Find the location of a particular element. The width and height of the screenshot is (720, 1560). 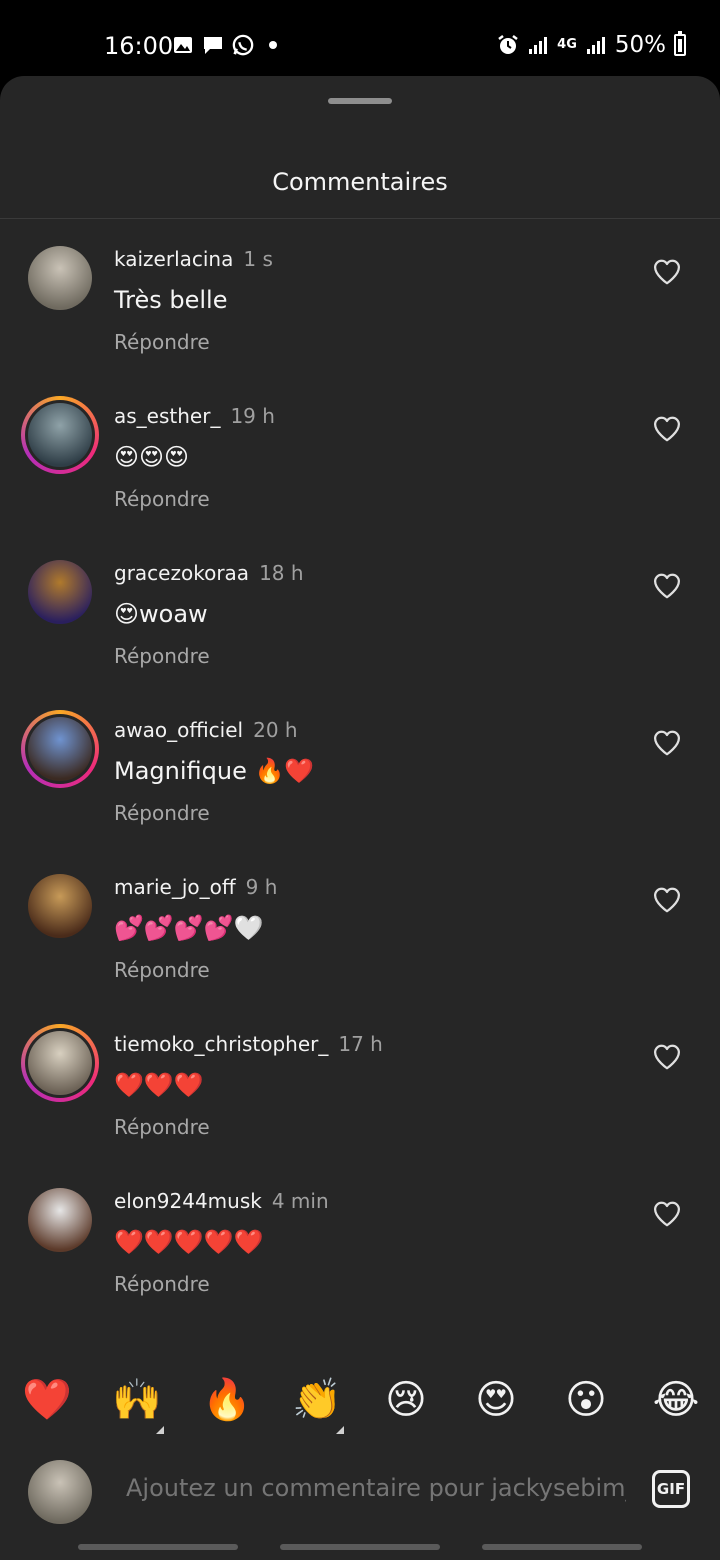

username-text: elon9244musk is located at coordinates (188, 1201).